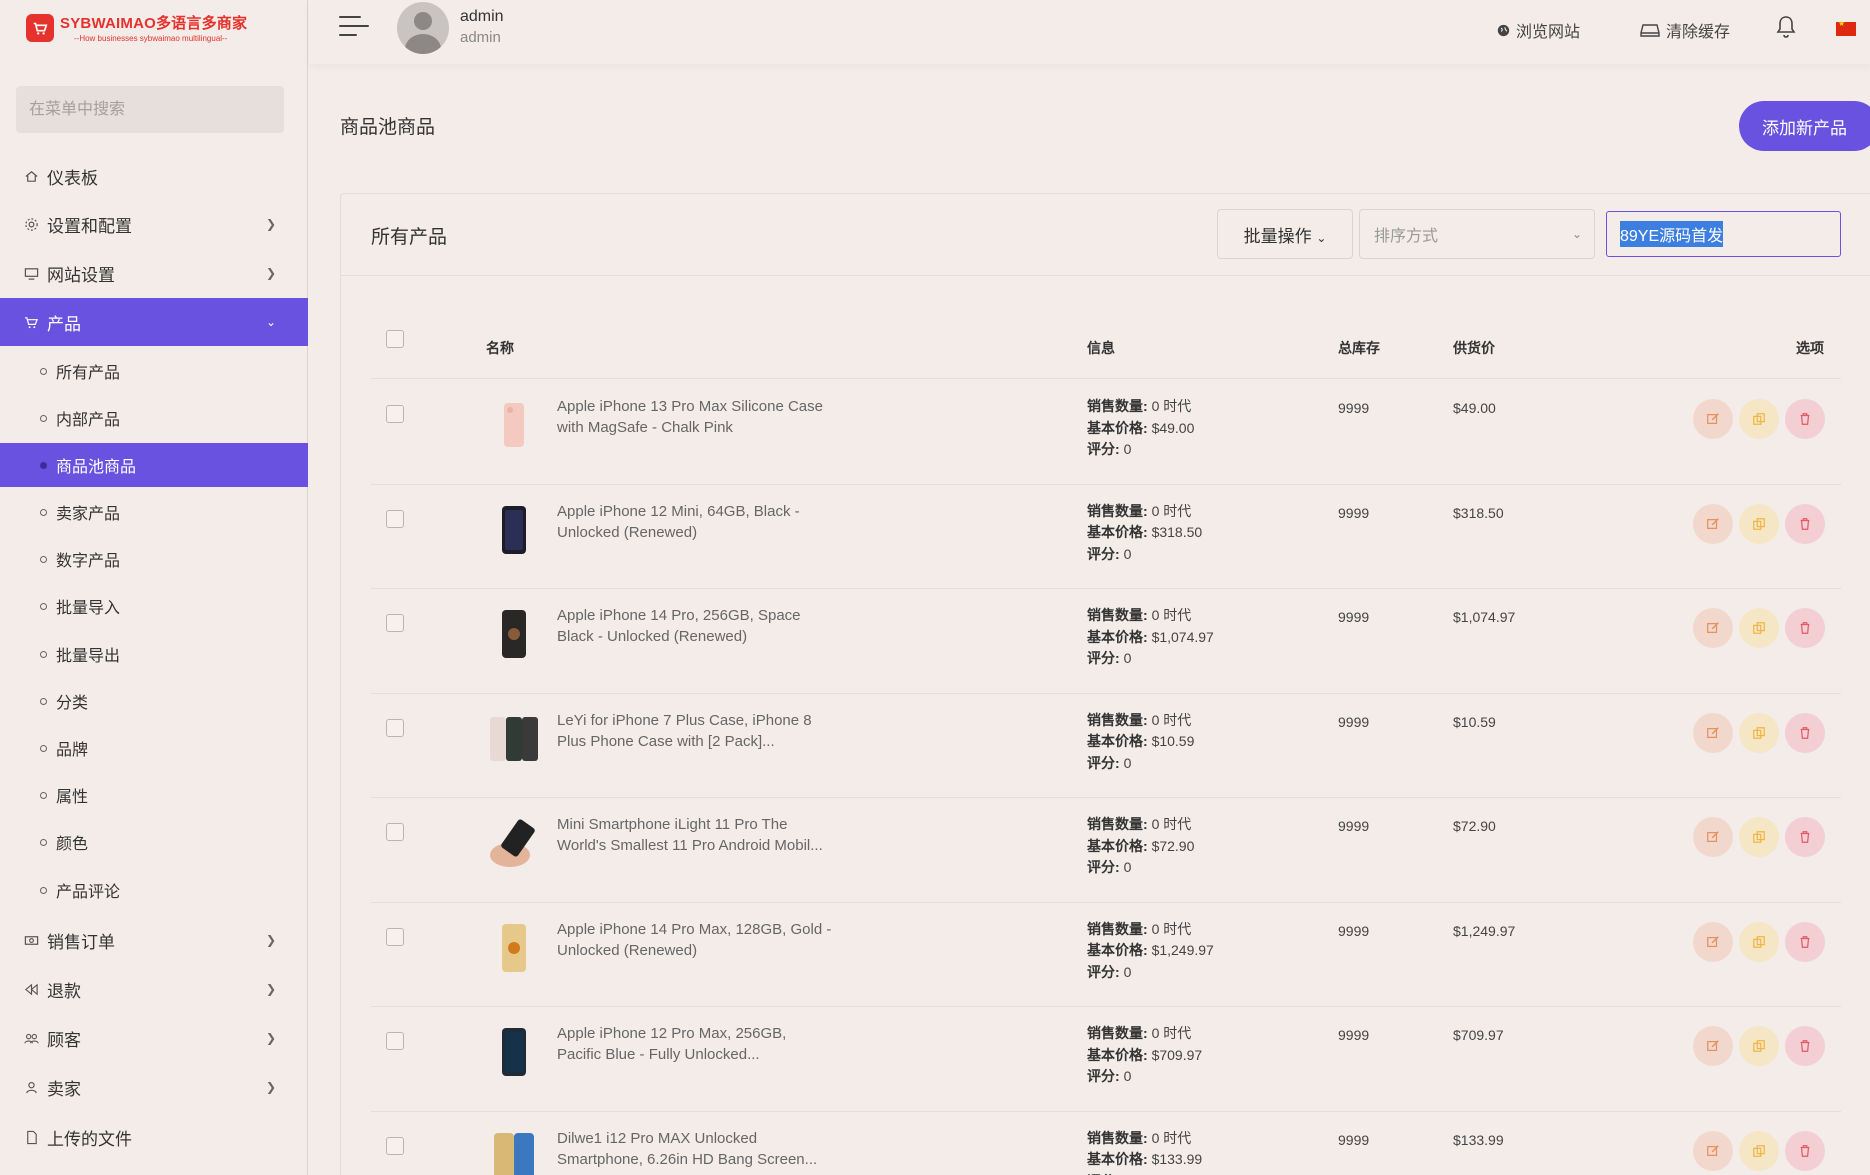  I want to click on sidebar-subitem-label: 内部产品, so click(88, 420).